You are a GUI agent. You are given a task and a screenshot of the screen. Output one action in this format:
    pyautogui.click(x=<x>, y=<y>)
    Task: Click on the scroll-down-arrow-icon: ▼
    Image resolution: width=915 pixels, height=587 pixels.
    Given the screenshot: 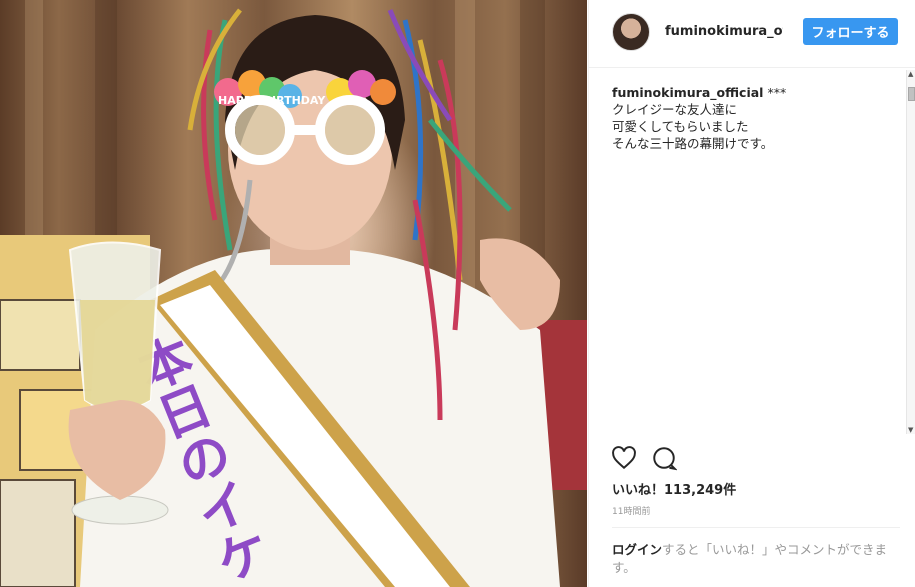 What is the action you would take?
    pyautogui.click(x=910, y=430)
    